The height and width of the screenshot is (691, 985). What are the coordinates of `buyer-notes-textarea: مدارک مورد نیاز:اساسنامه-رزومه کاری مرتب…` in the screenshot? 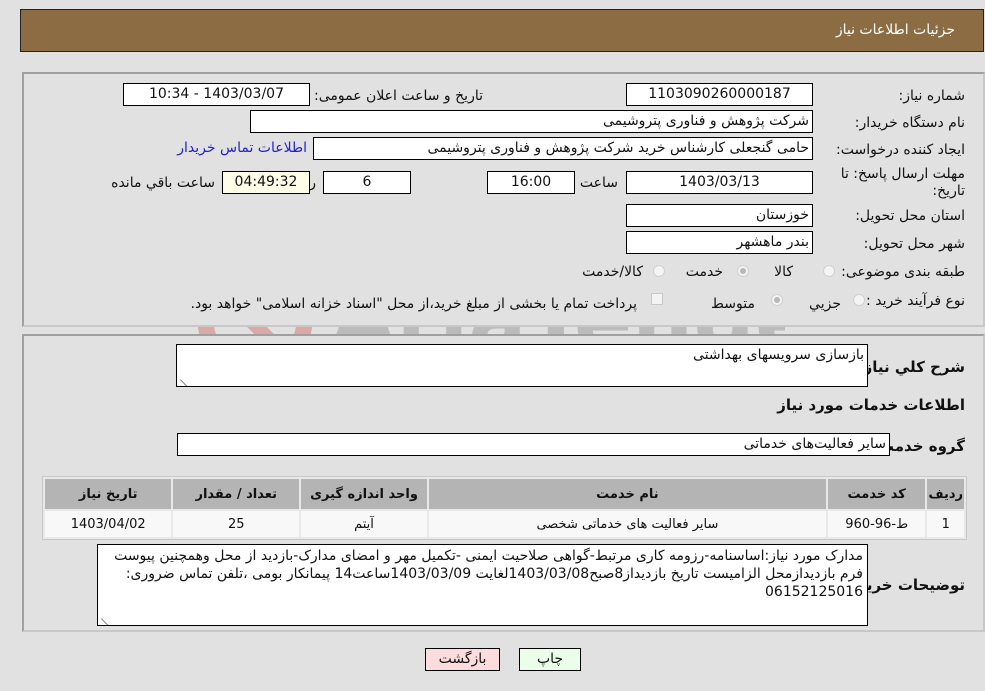 It's located at (482, 585).